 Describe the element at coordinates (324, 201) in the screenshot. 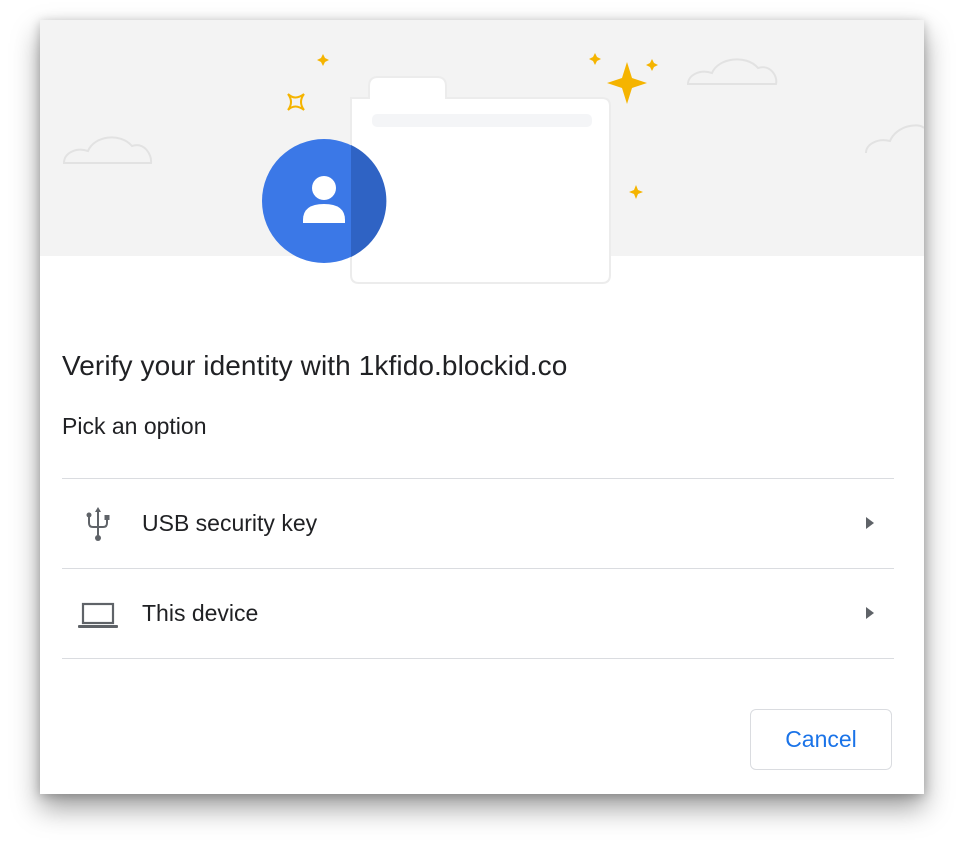

I see `avatar-icon` at that location.